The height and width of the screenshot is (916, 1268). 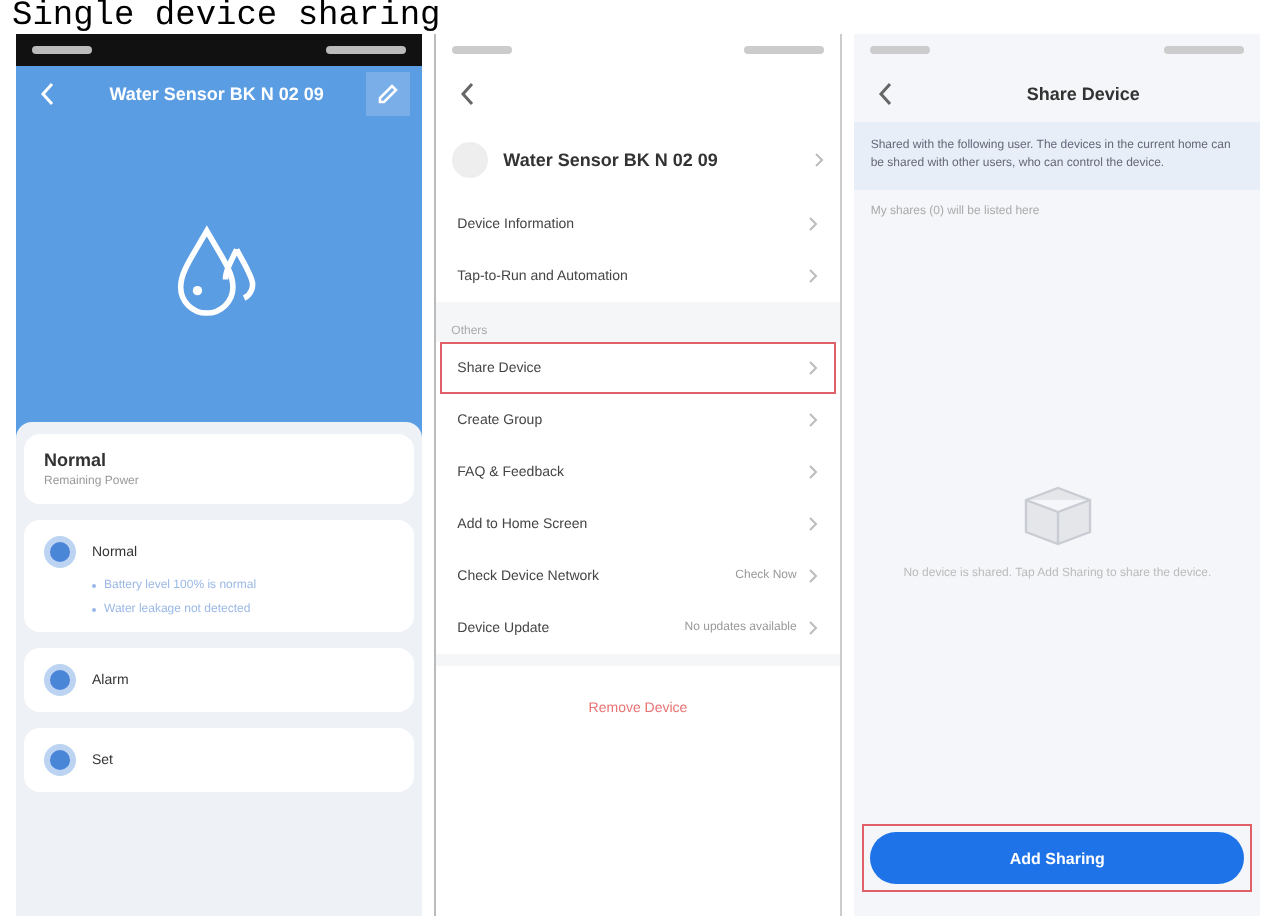 I want to click on screen-title: Water Sensor BK N 02 09, so click(x=216, y=94).